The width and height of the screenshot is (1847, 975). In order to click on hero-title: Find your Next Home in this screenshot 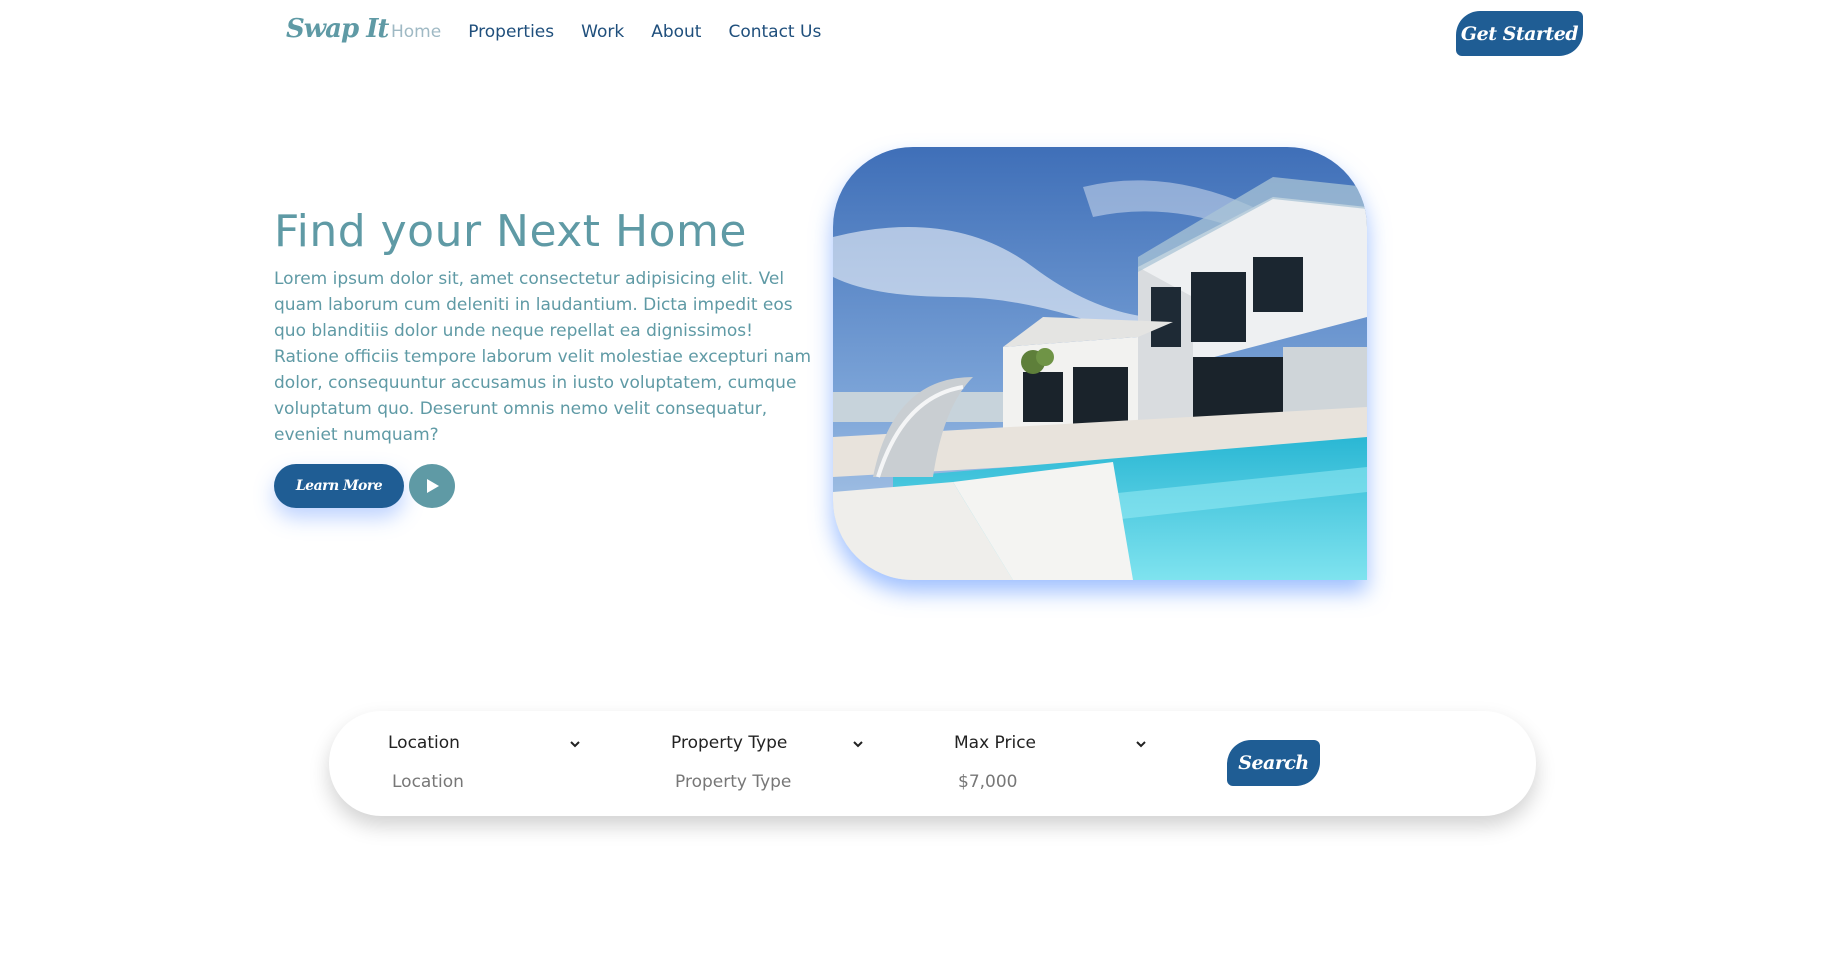, I will do `click(510, 231)`.